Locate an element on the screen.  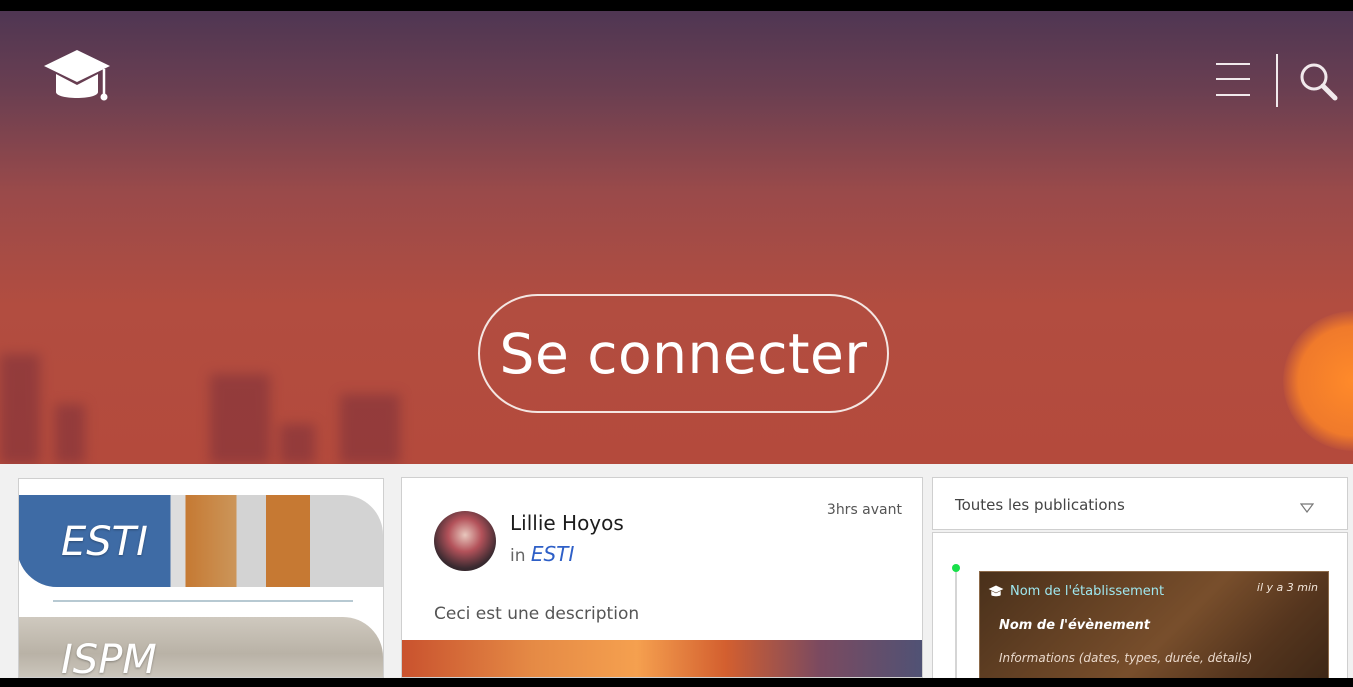
post-author: Lillie Hoyos is located at coordinates (567, 523).